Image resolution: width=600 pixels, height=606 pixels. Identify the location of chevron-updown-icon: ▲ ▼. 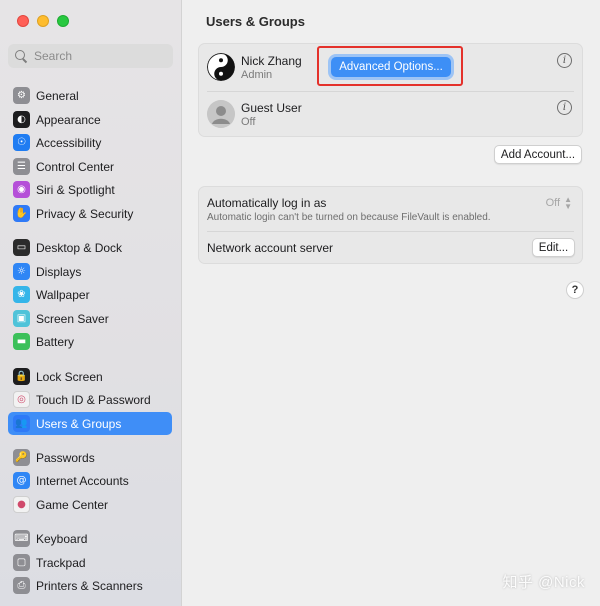
(568, 203).